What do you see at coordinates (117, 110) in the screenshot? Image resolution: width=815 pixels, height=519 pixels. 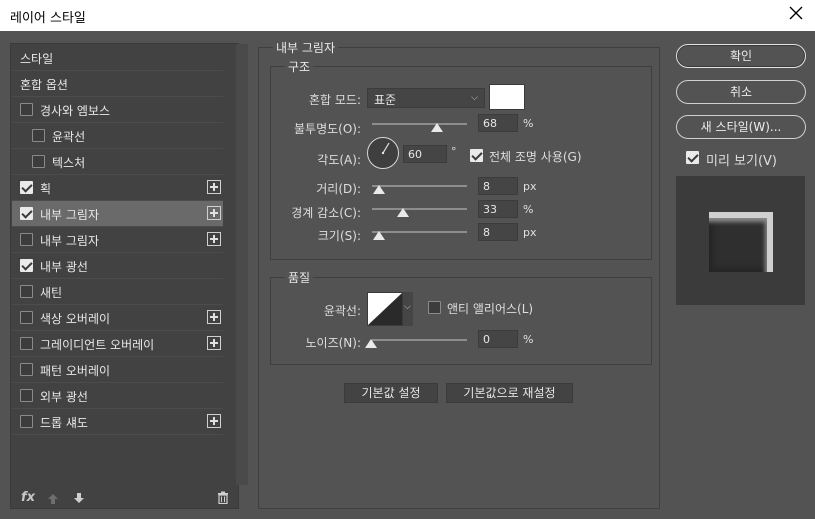 I see `style-item: 경사와 엠보스` at bounding box center [117, 110].